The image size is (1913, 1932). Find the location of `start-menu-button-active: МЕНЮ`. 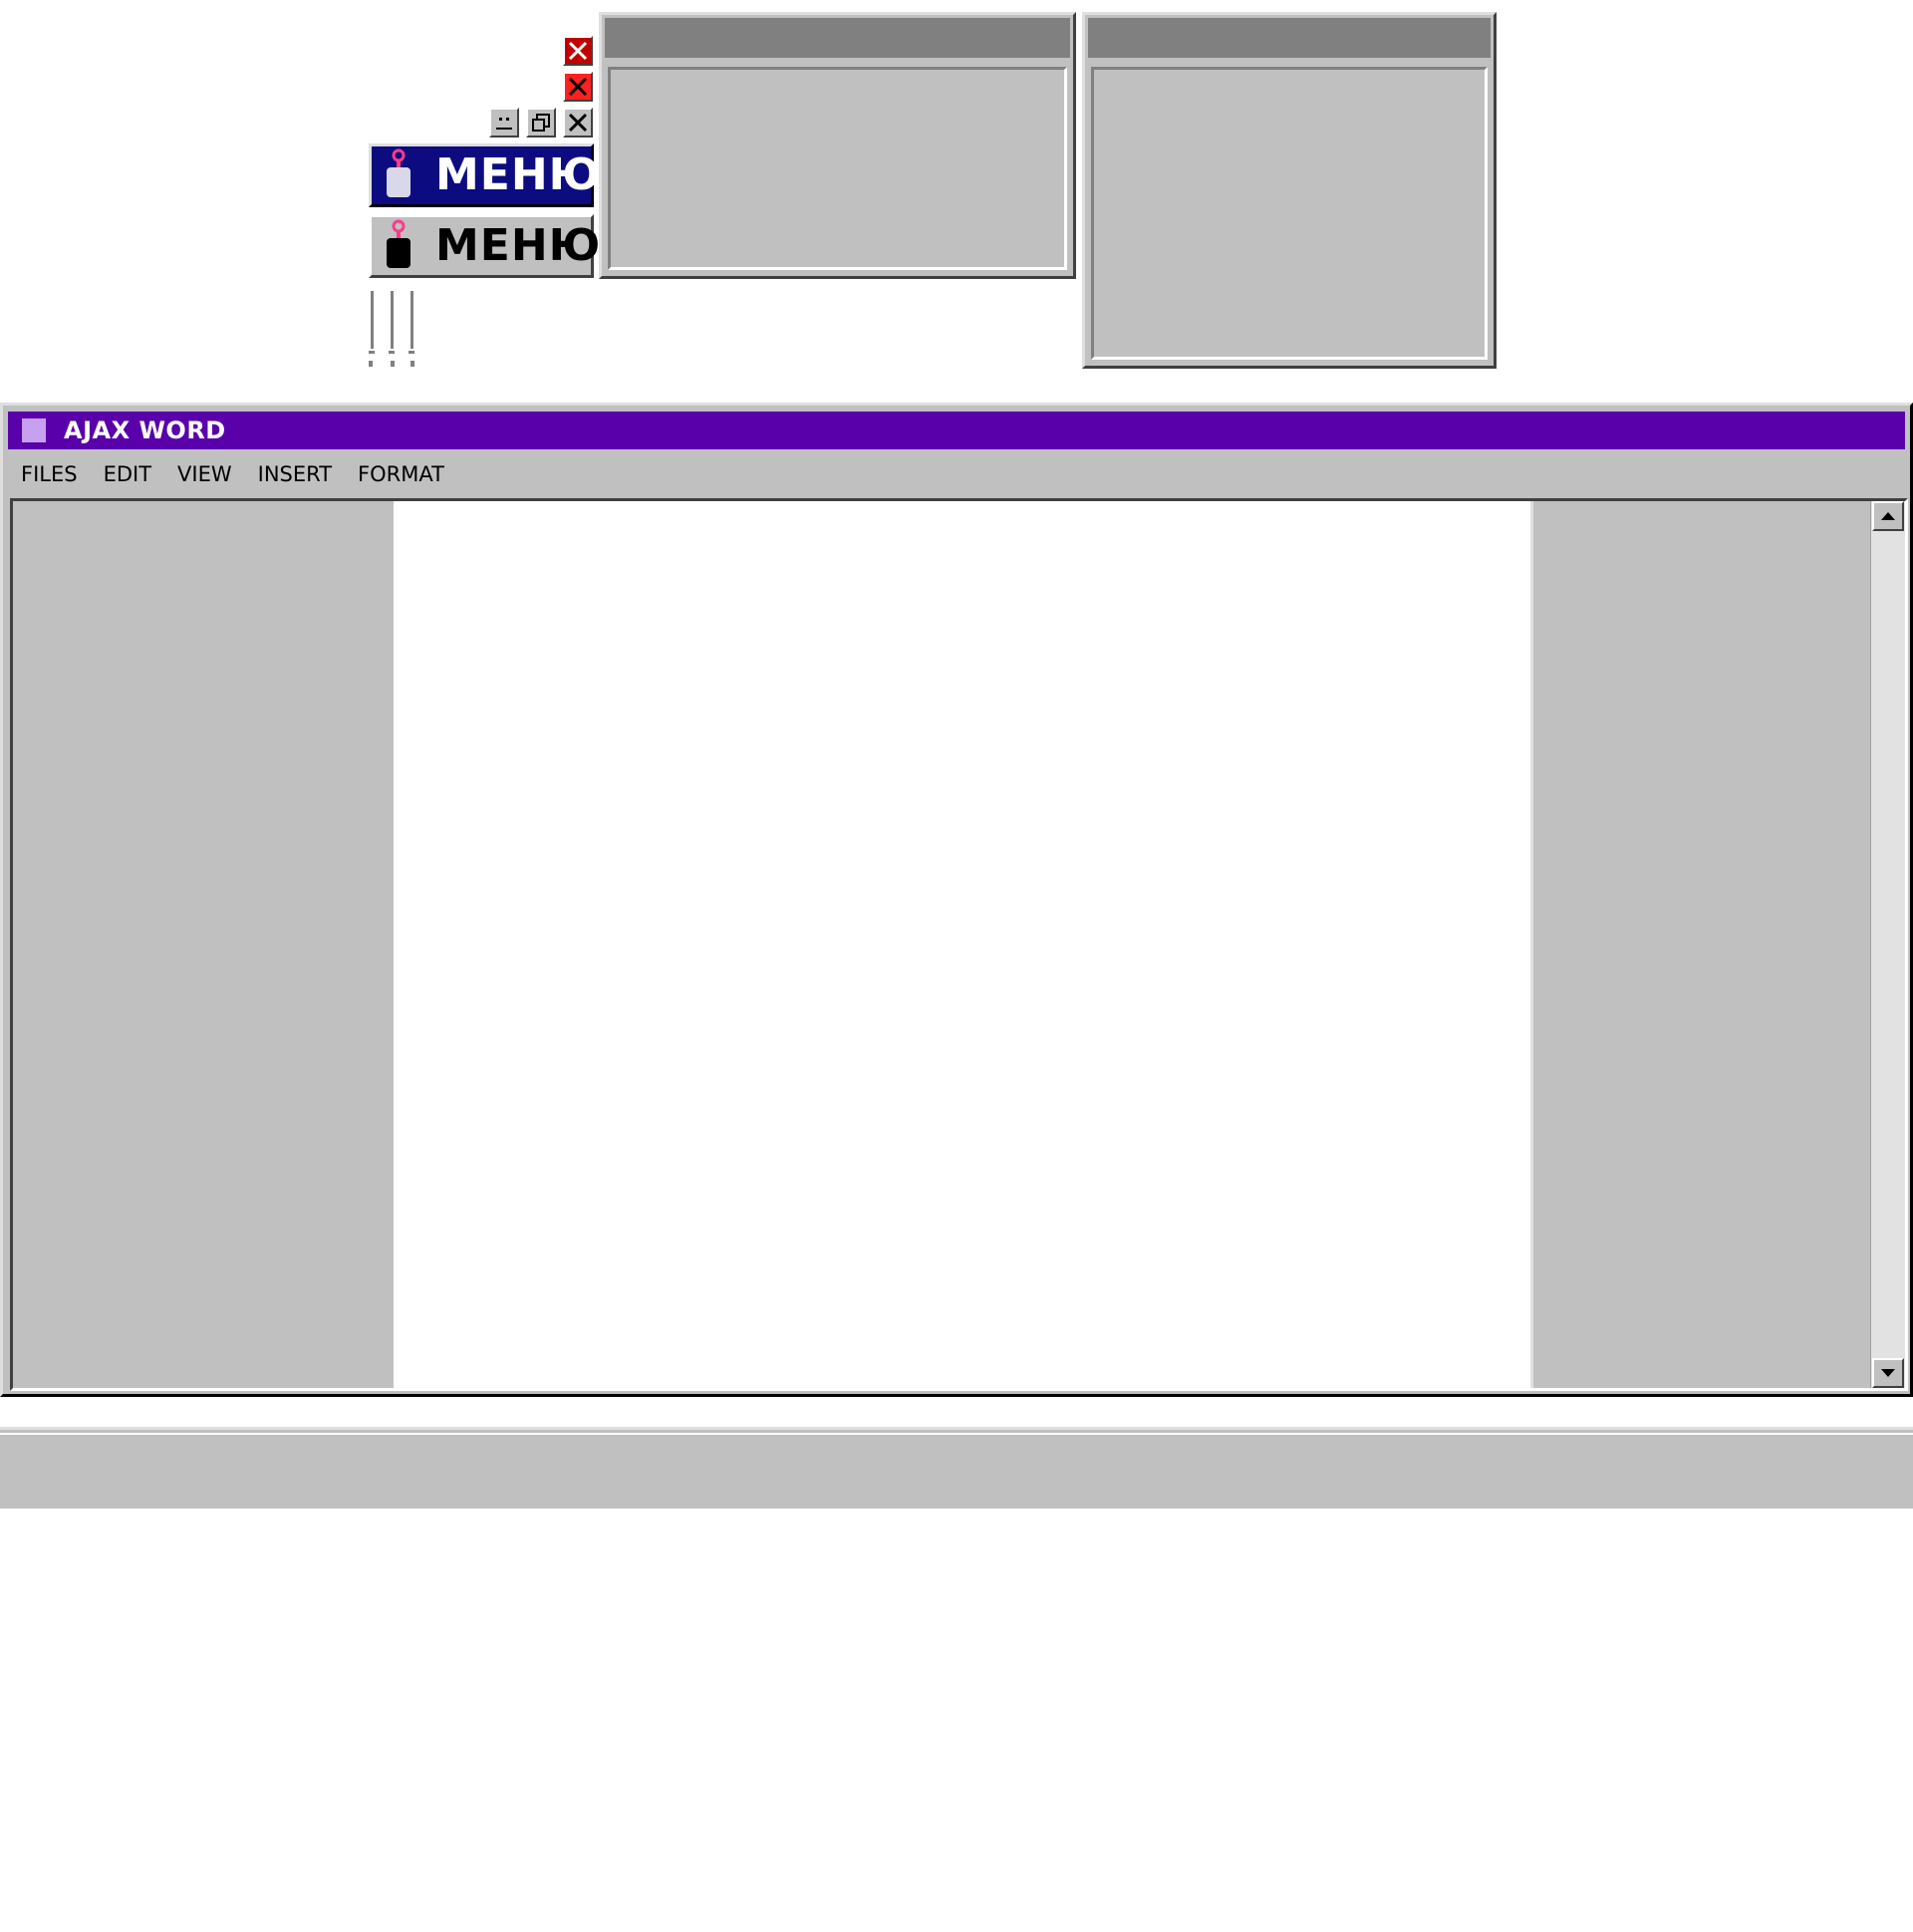

start-menu-button-active: МЕНЮ is located at coordinates (484, 175).